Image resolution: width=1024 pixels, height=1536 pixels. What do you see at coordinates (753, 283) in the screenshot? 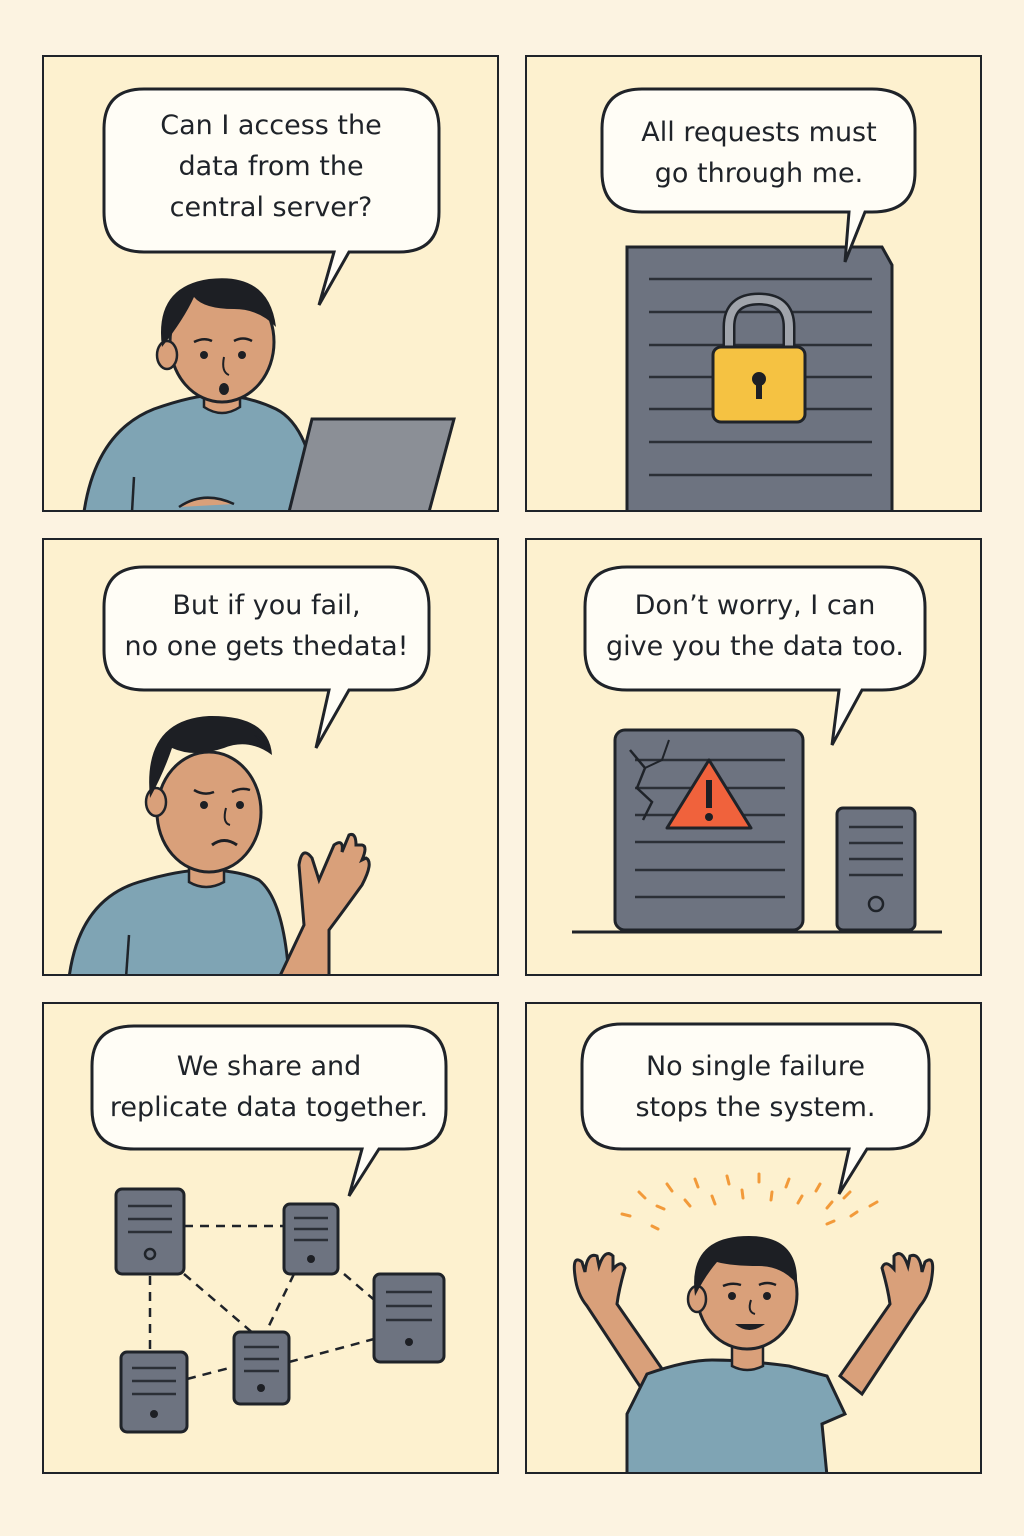
I see `comic-panel-2: All requests must go through me.` at bounding box center [753, 283].